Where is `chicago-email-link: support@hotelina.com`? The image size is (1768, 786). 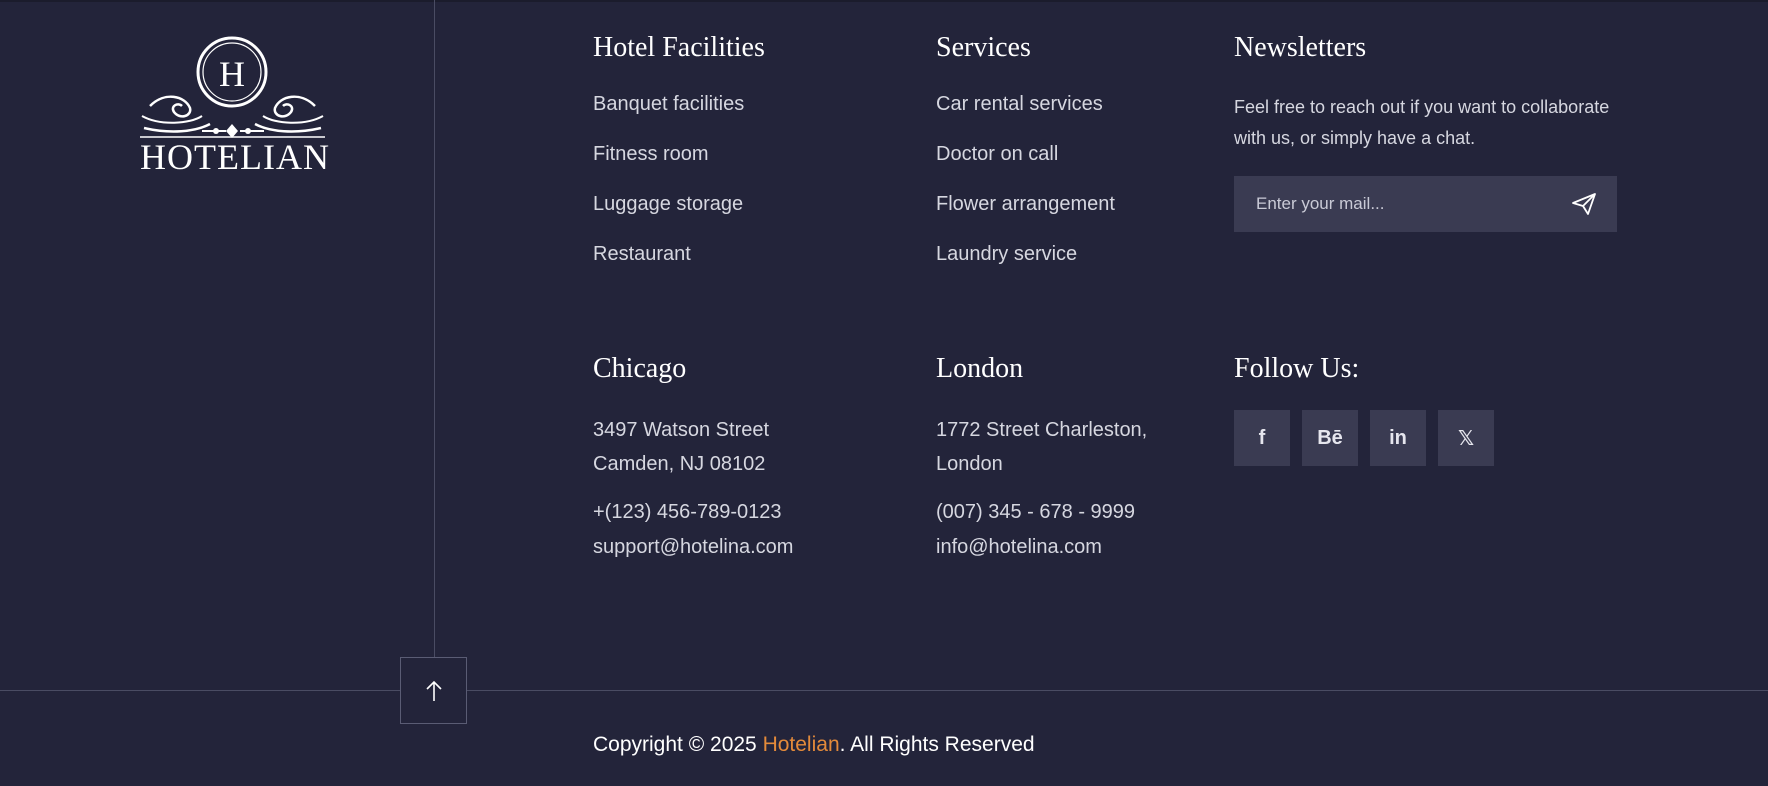 chicago-email-link: support@hotelina.com is located at coordinates (693, 547).